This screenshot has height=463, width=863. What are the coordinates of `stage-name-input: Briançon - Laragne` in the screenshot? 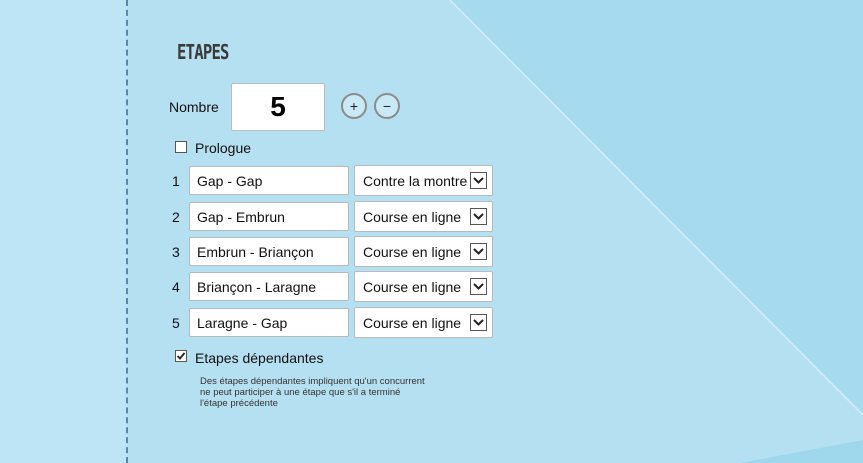 It's located at (269, 286).